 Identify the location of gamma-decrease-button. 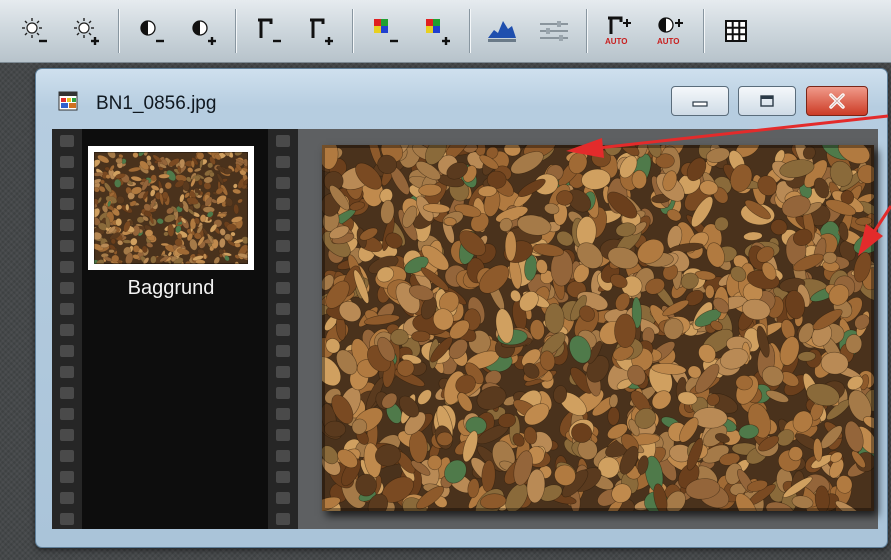
(268, 31).